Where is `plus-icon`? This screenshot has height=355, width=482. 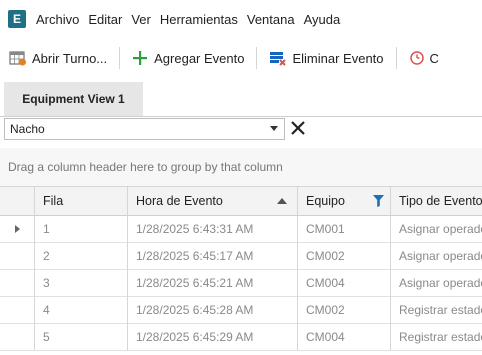
plus-icon is located at coordinates (140, 58).